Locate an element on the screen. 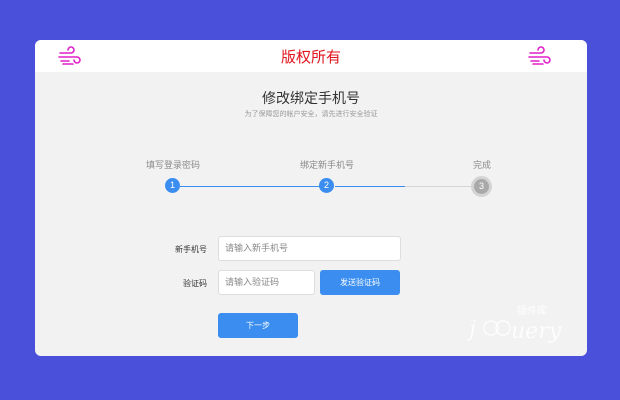 Image resolution: width=620 pixels, height=400 pixels. code-label: 验证码 is located at coordinates (195, 283).